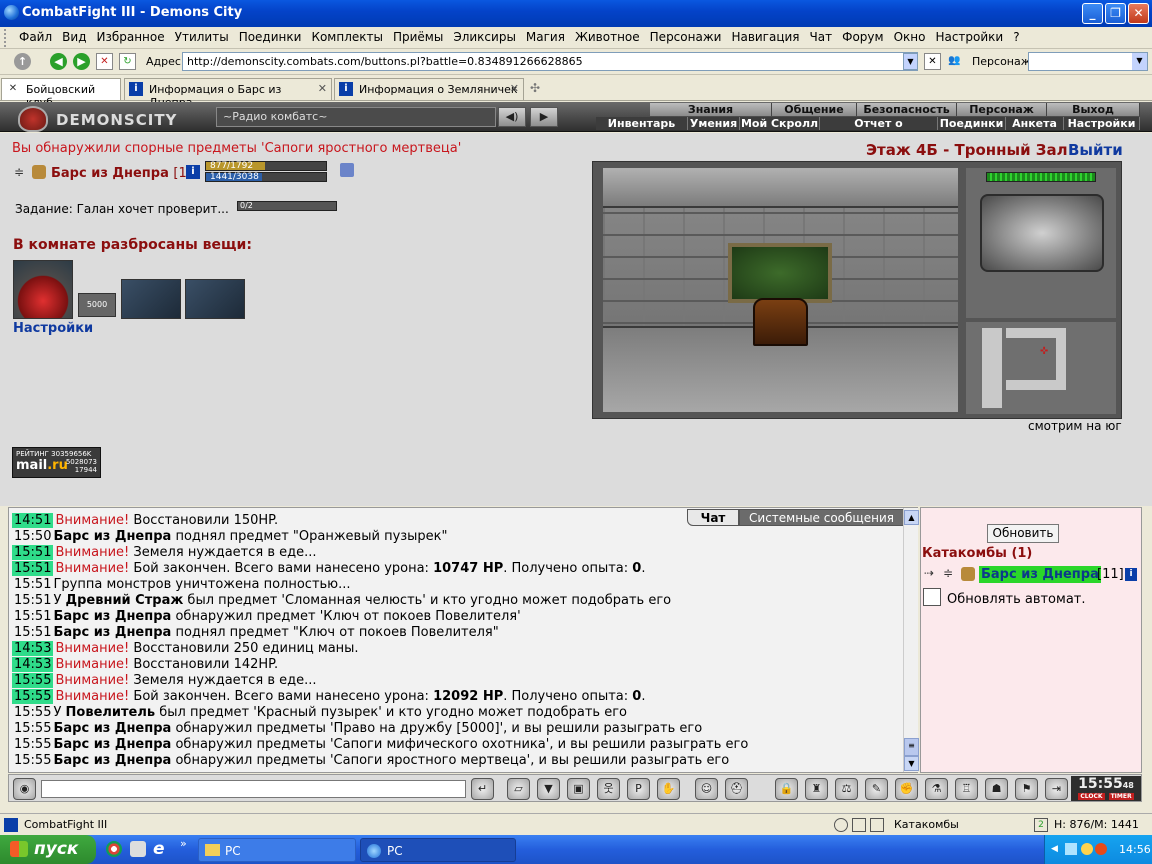 This screenshot has height=864, width=1152. I want to click on exit-link: Выйти, so click(1095, 150).